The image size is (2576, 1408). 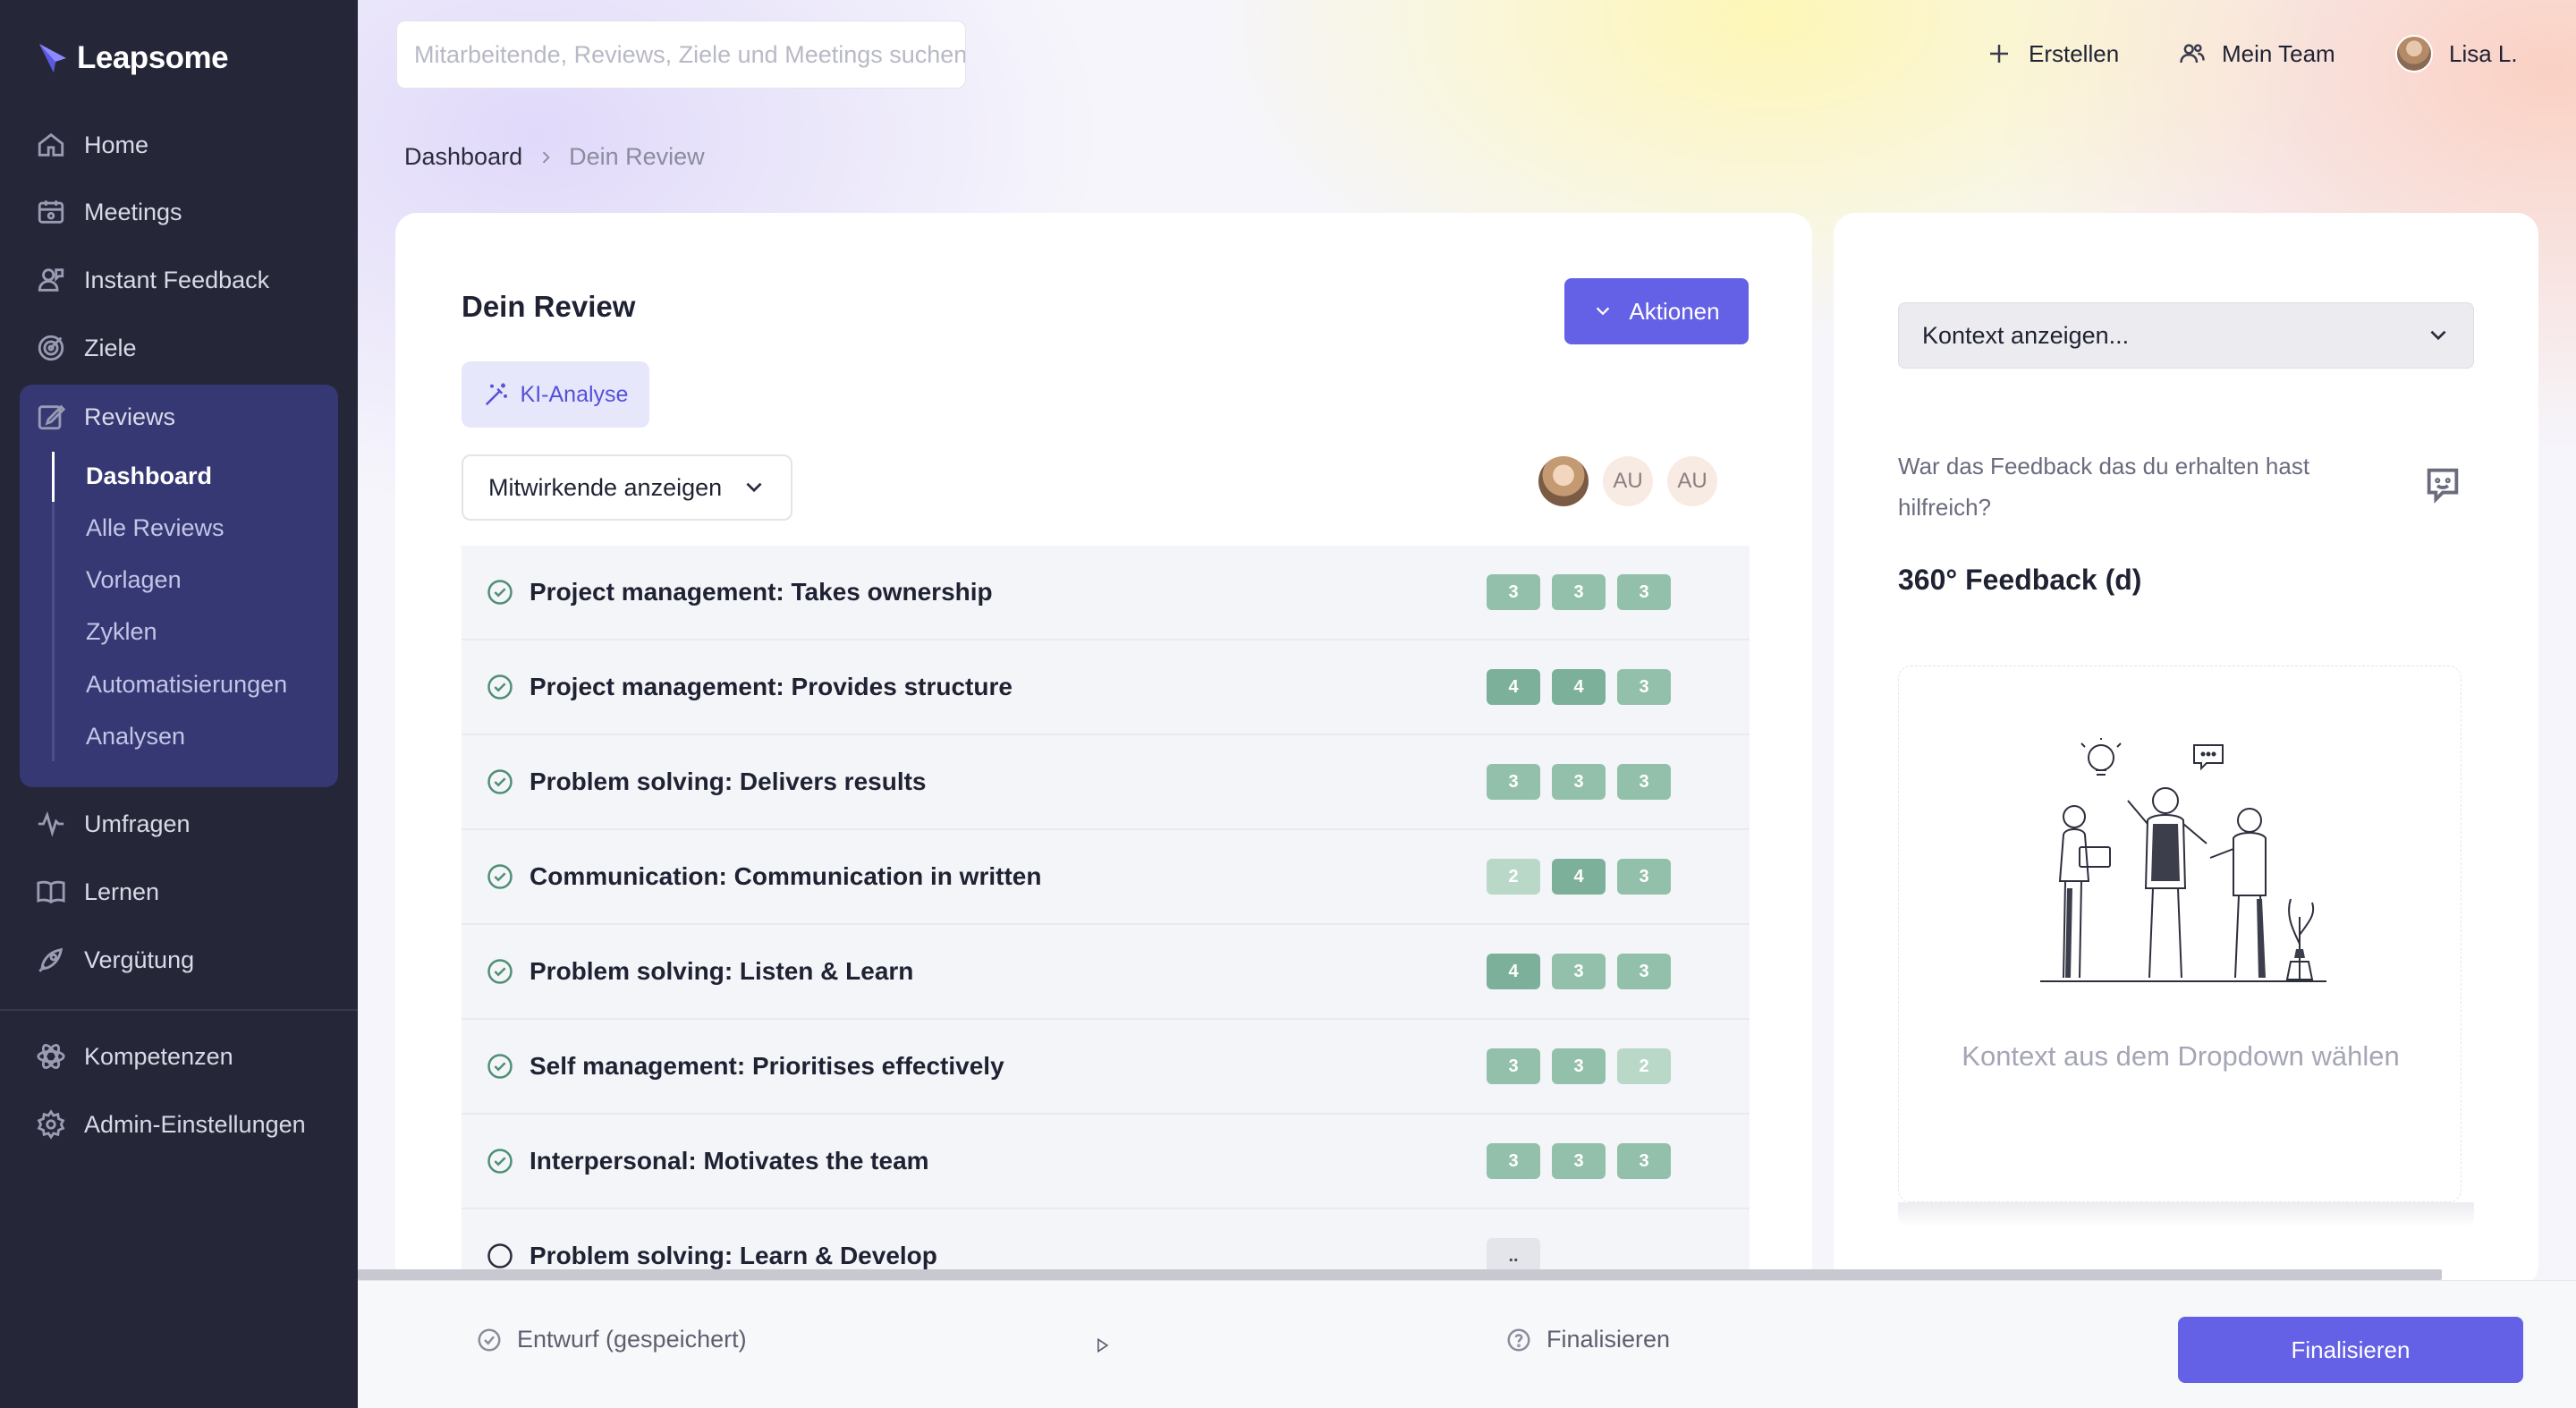 What do you see at coordinates (637, 156) in the screenshot?
I see `breadcrumb-current: Dein Review` at bounding box center [637, 156].